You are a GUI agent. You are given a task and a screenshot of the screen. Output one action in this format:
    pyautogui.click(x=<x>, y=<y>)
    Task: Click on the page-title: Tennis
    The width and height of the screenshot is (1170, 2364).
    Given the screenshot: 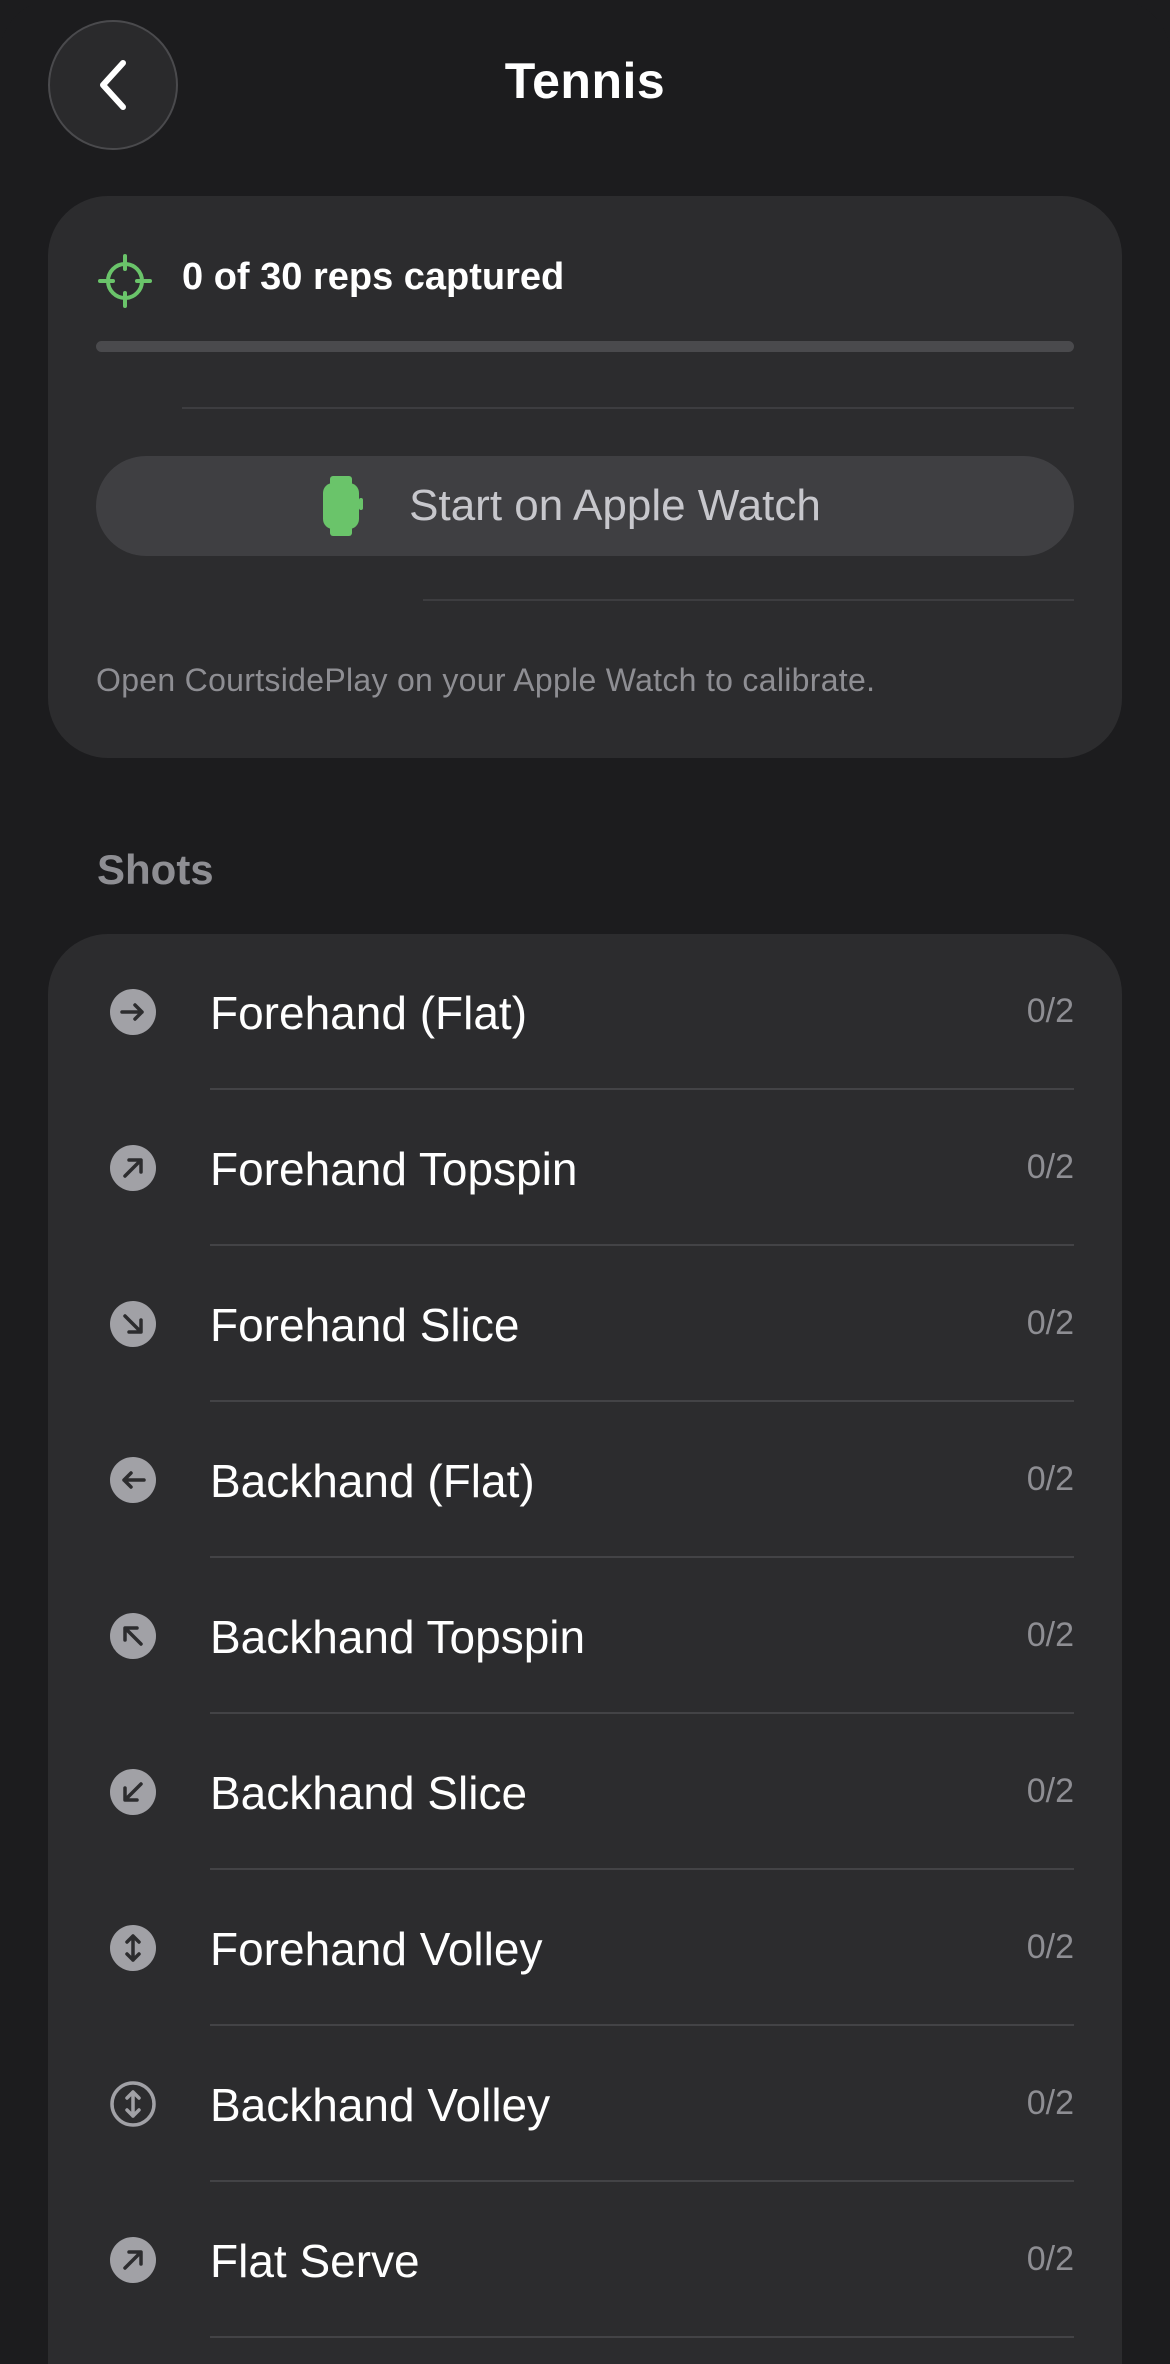 What is the action you would take?
    pyautogui.click(x=585, y=81)
    